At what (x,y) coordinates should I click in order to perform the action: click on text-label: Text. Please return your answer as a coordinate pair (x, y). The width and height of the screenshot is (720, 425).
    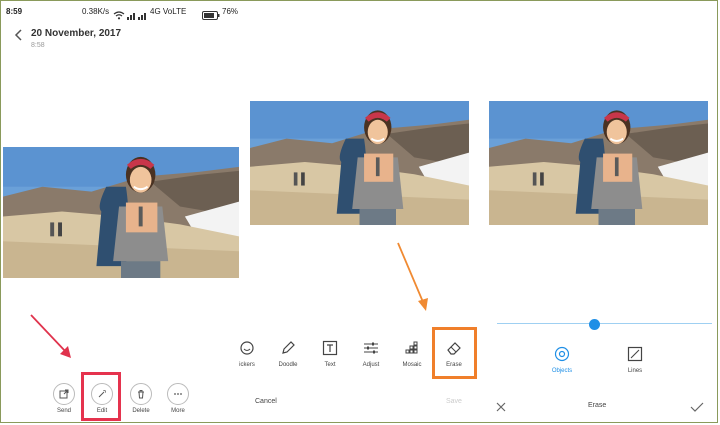
    Looking at the image, I should click on (330, 365).